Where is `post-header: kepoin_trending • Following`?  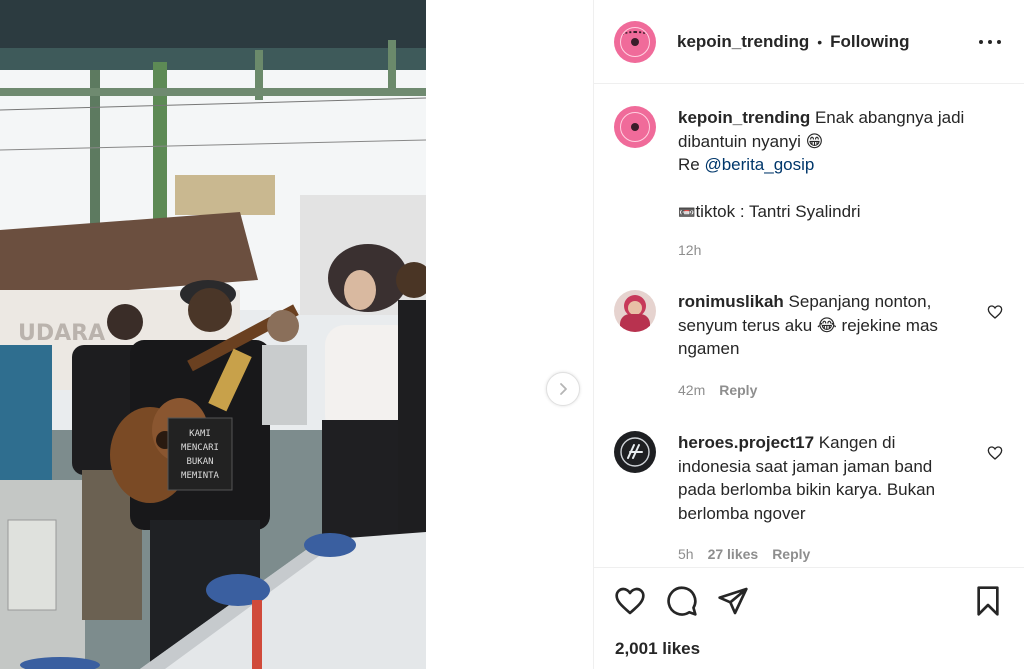
post-header: kepoin_trending • Following is located at coordinates (809, 42).